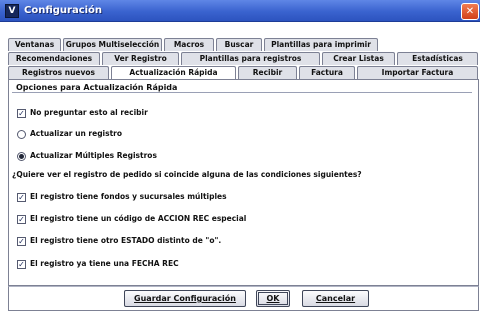 This screenshot has height=311, width=480. I want to click on tab-recomendaciones: Recomendaciones, so click(54, 58).